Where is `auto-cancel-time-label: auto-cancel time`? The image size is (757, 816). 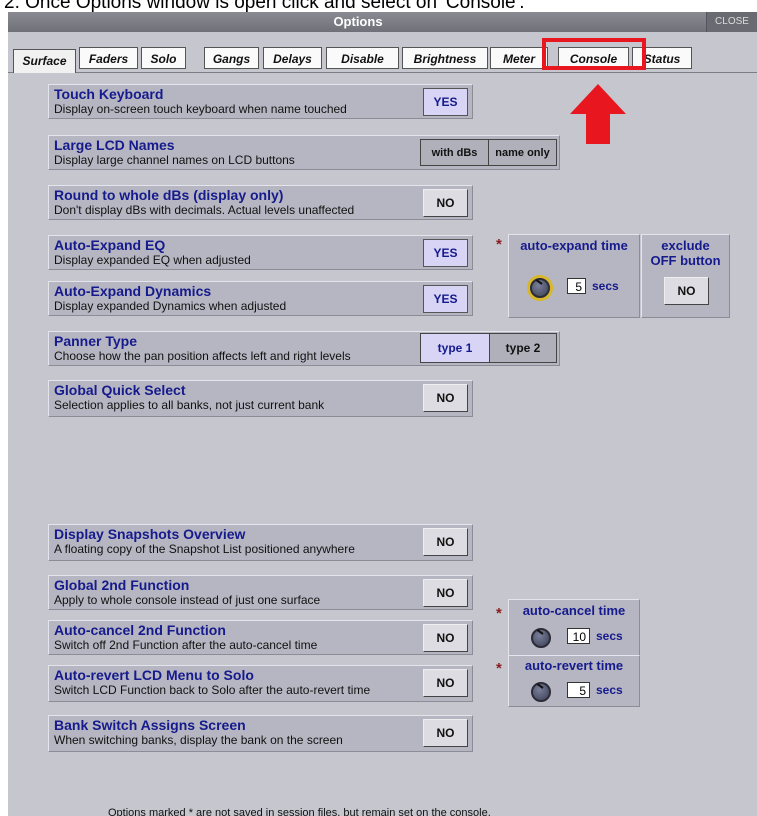
auto-cancel-time-label: auto-cancel time is located at coordinates (574, 610).